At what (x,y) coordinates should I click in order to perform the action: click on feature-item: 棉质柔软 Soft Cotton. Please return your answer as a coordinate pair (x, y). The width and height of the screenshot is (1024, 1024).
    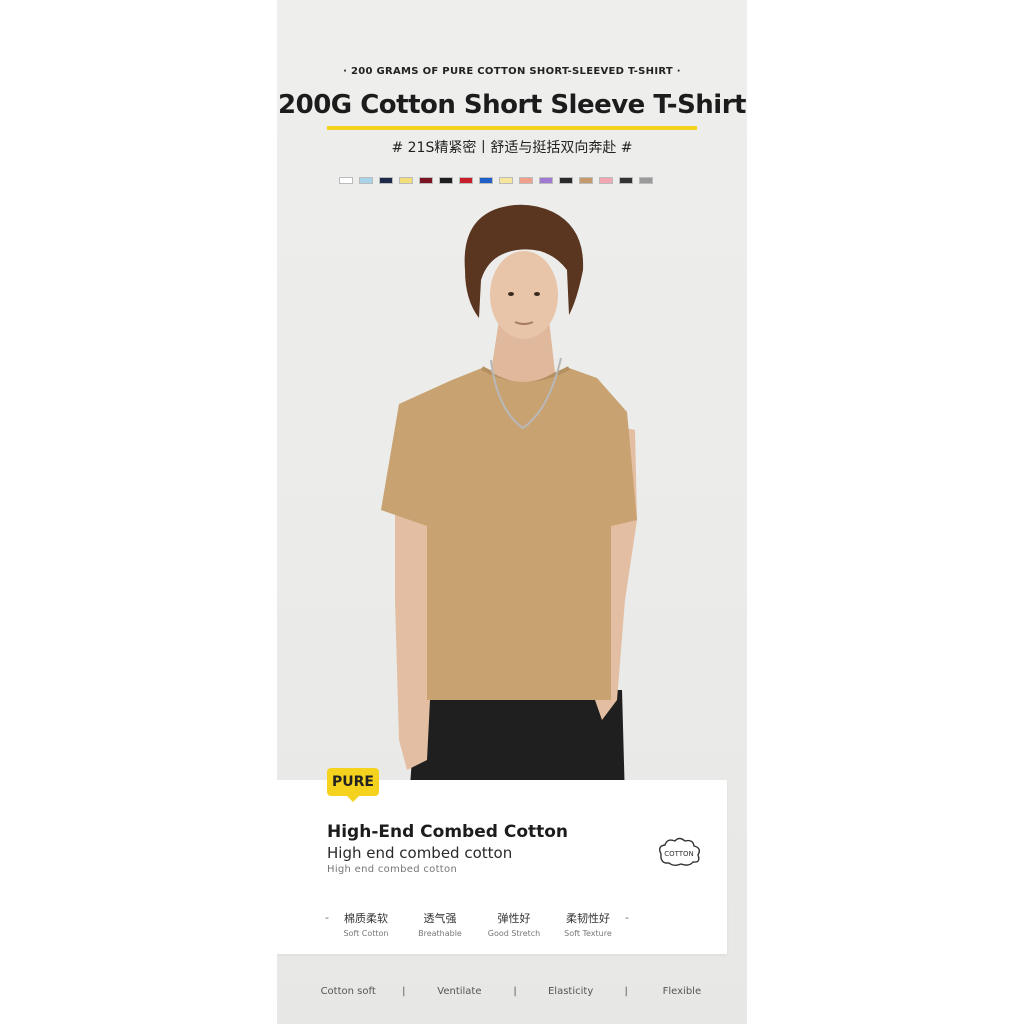
    Looking at the image, I should click on (366, 924).